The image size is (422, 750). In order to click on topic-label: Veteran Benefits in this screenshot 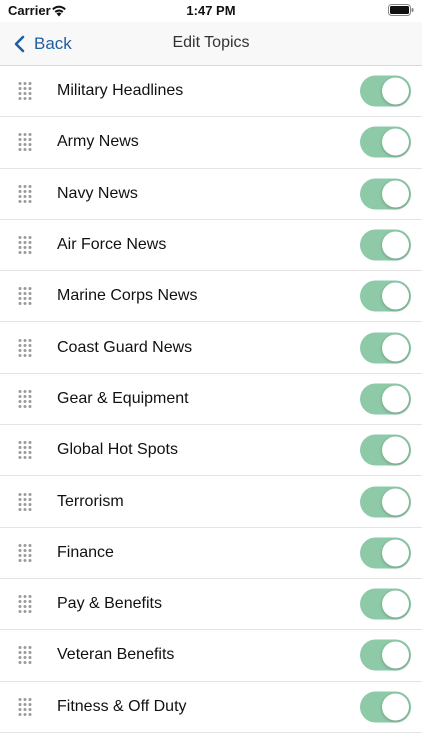, I will do `click(116, 655)`.